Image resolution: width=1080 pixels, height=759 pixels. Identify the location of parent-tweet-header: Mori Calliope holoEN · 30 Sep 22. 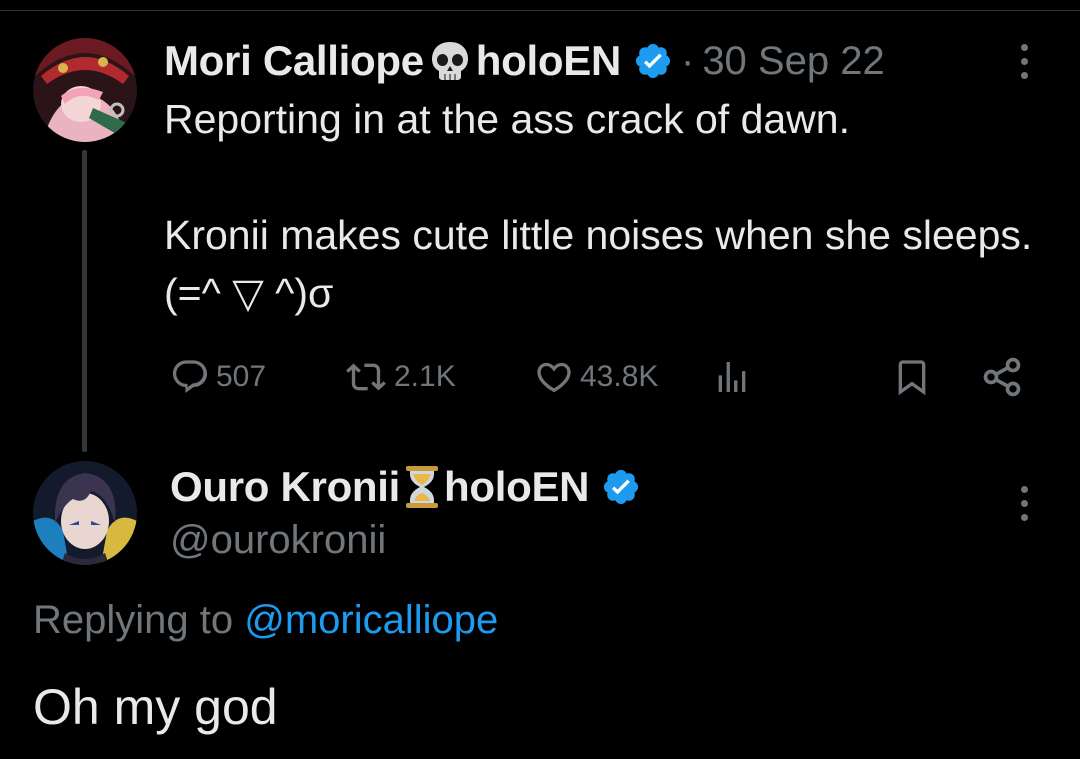
(524, 61).